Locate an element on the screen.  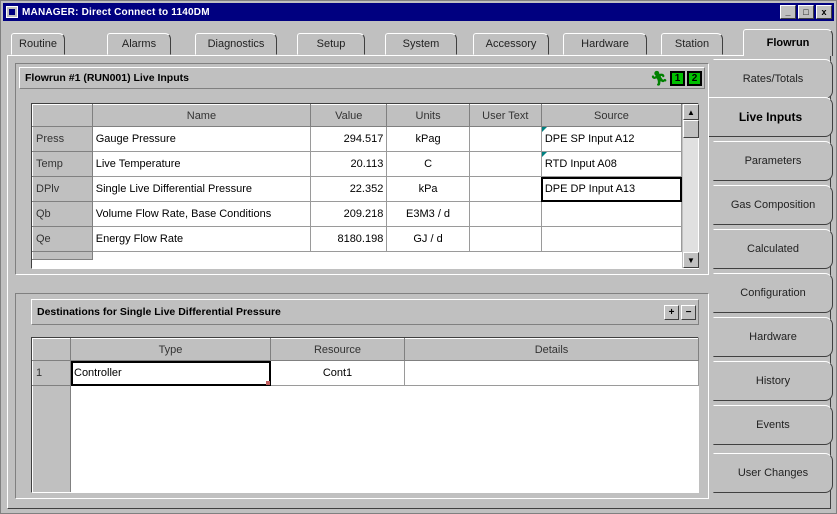
tab-hardware: Hardware is located at coordinates (605, 44).